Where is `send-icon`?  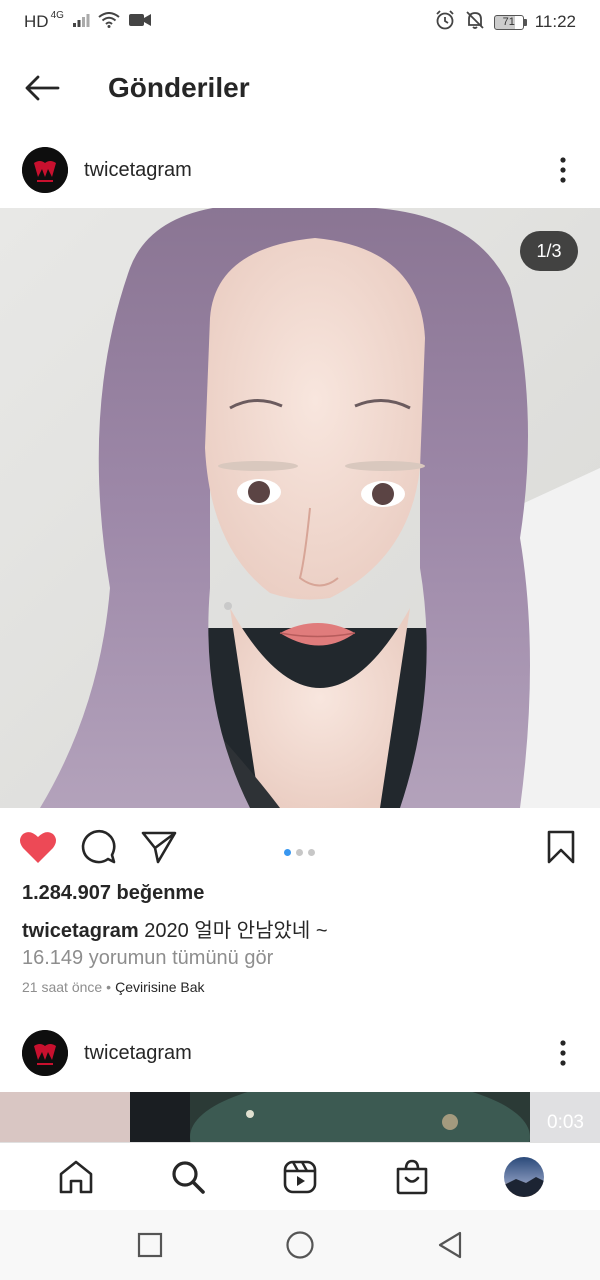
send-icon is located at coordinates (159, 847).